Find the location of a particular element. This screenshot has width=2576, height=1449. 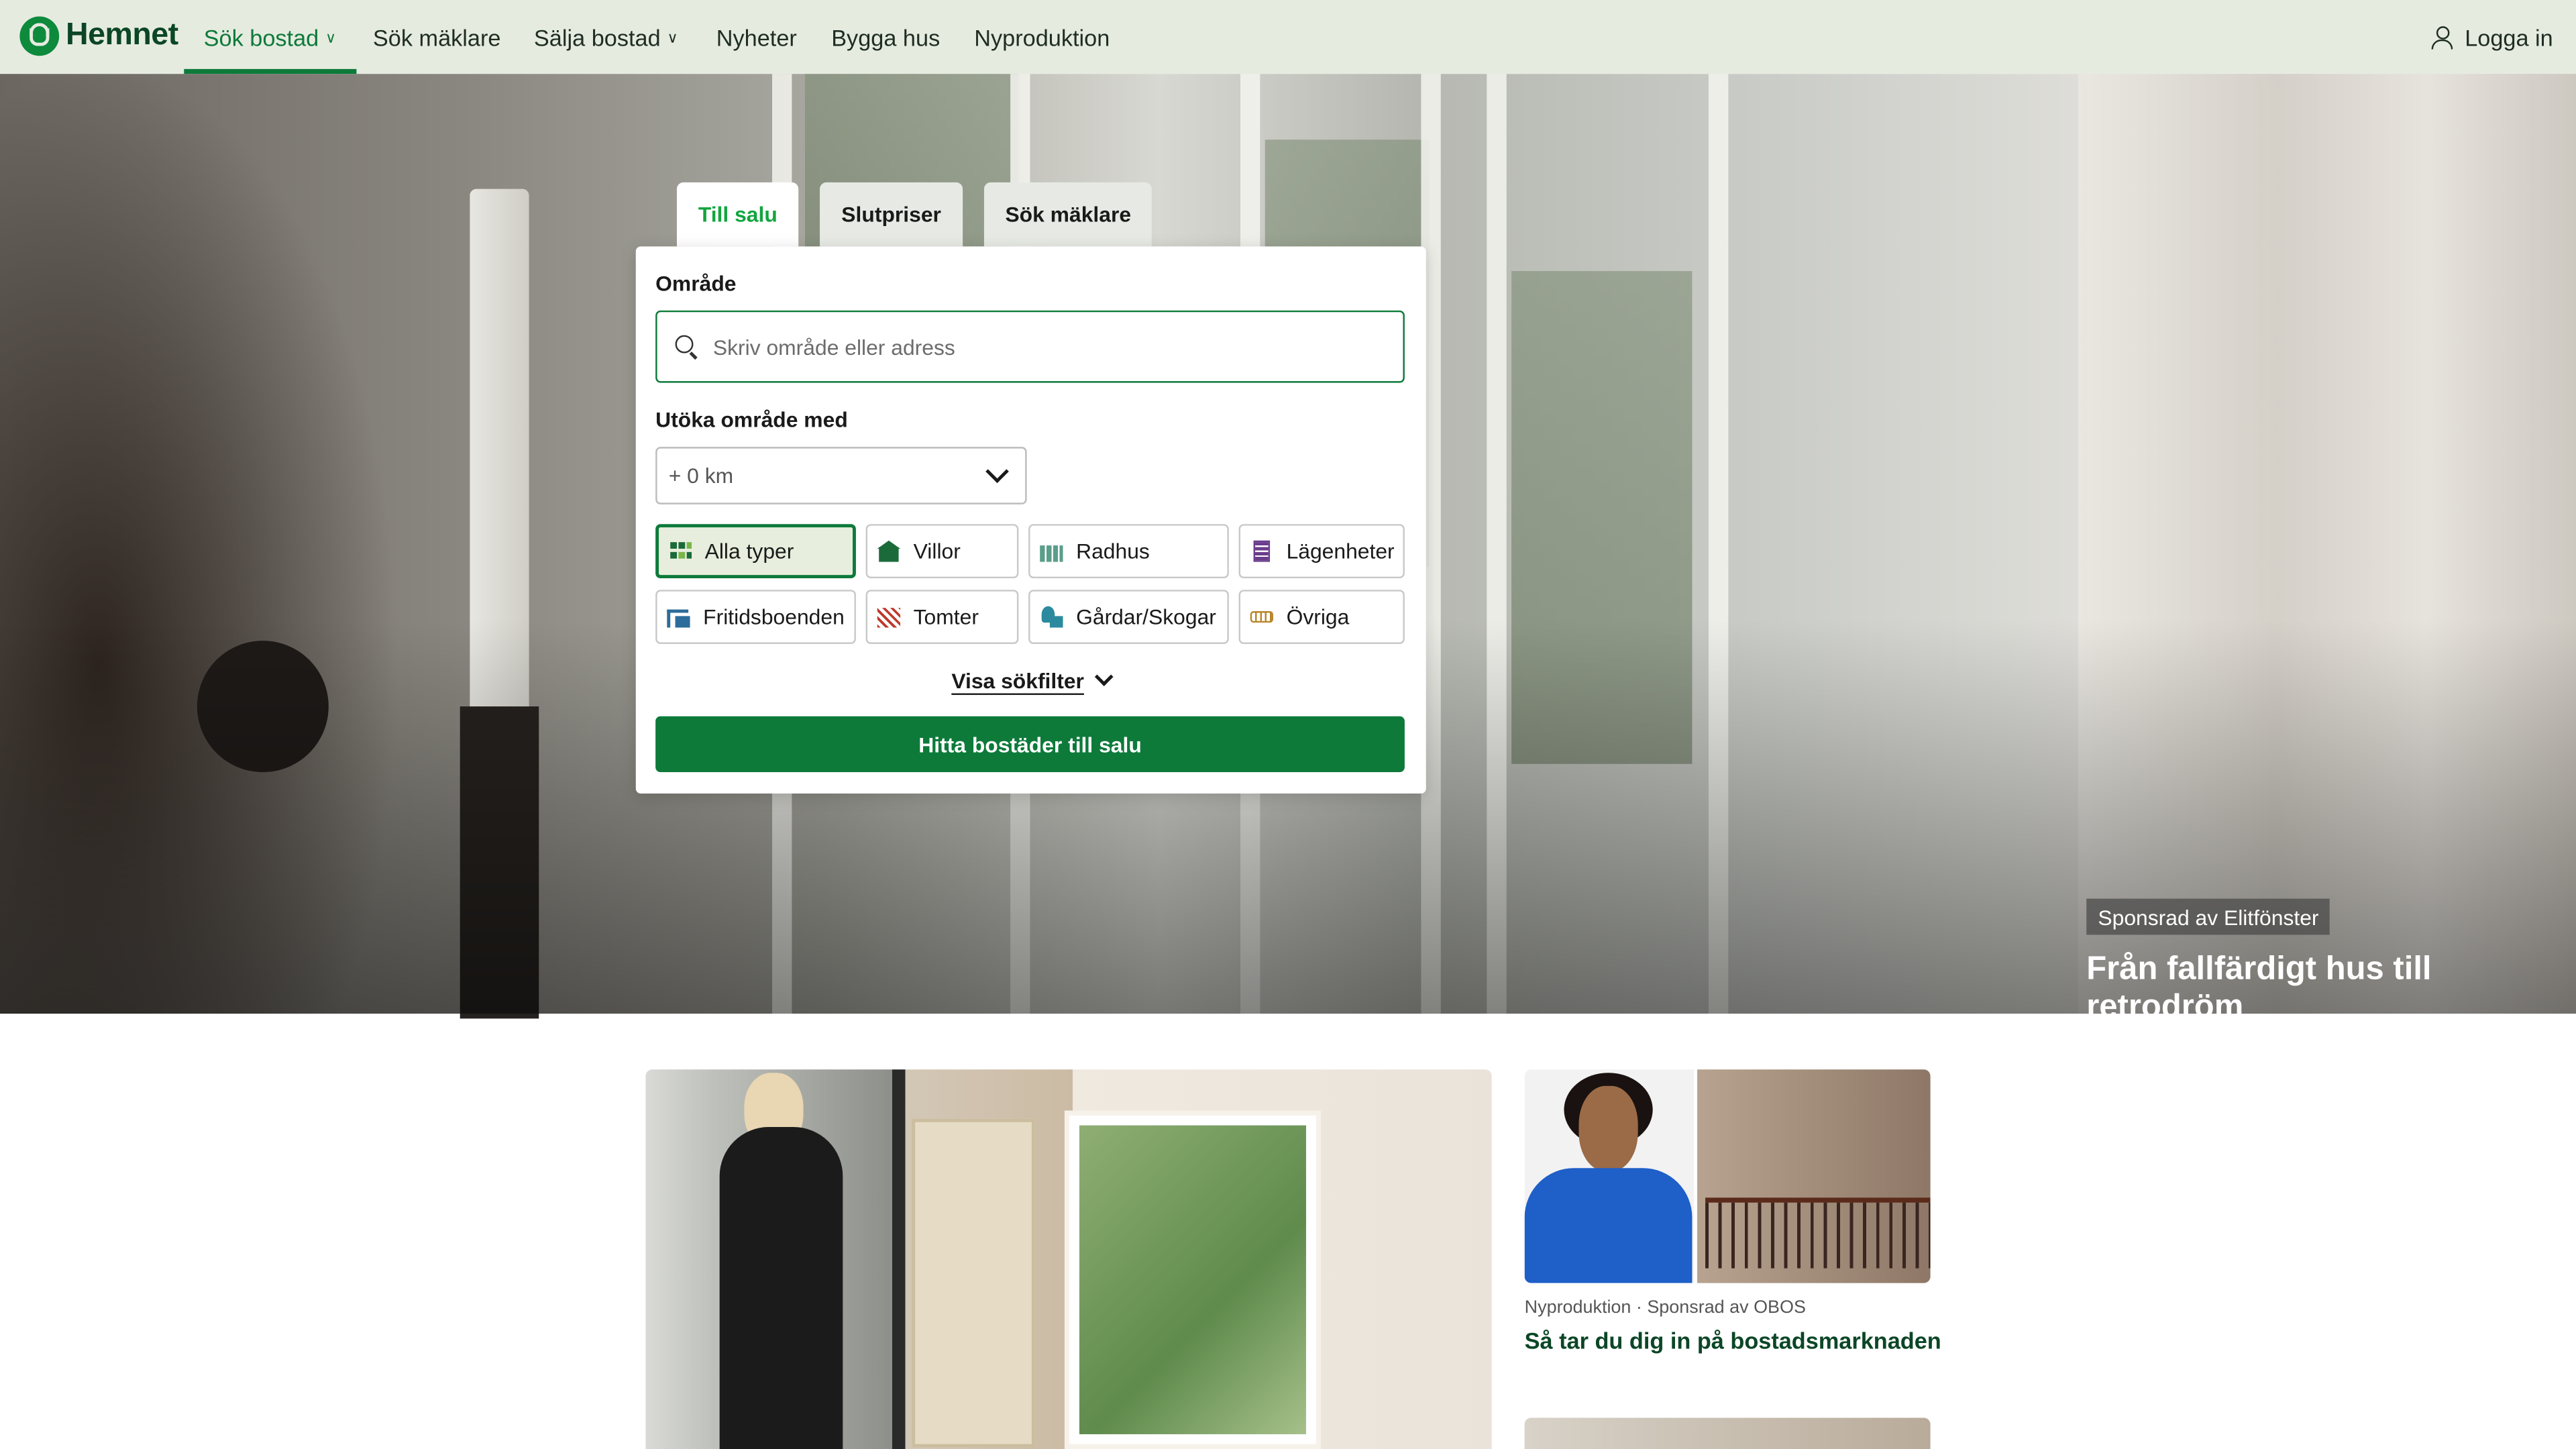

side-photo-jacket is located at coordinates (1608, 1225).